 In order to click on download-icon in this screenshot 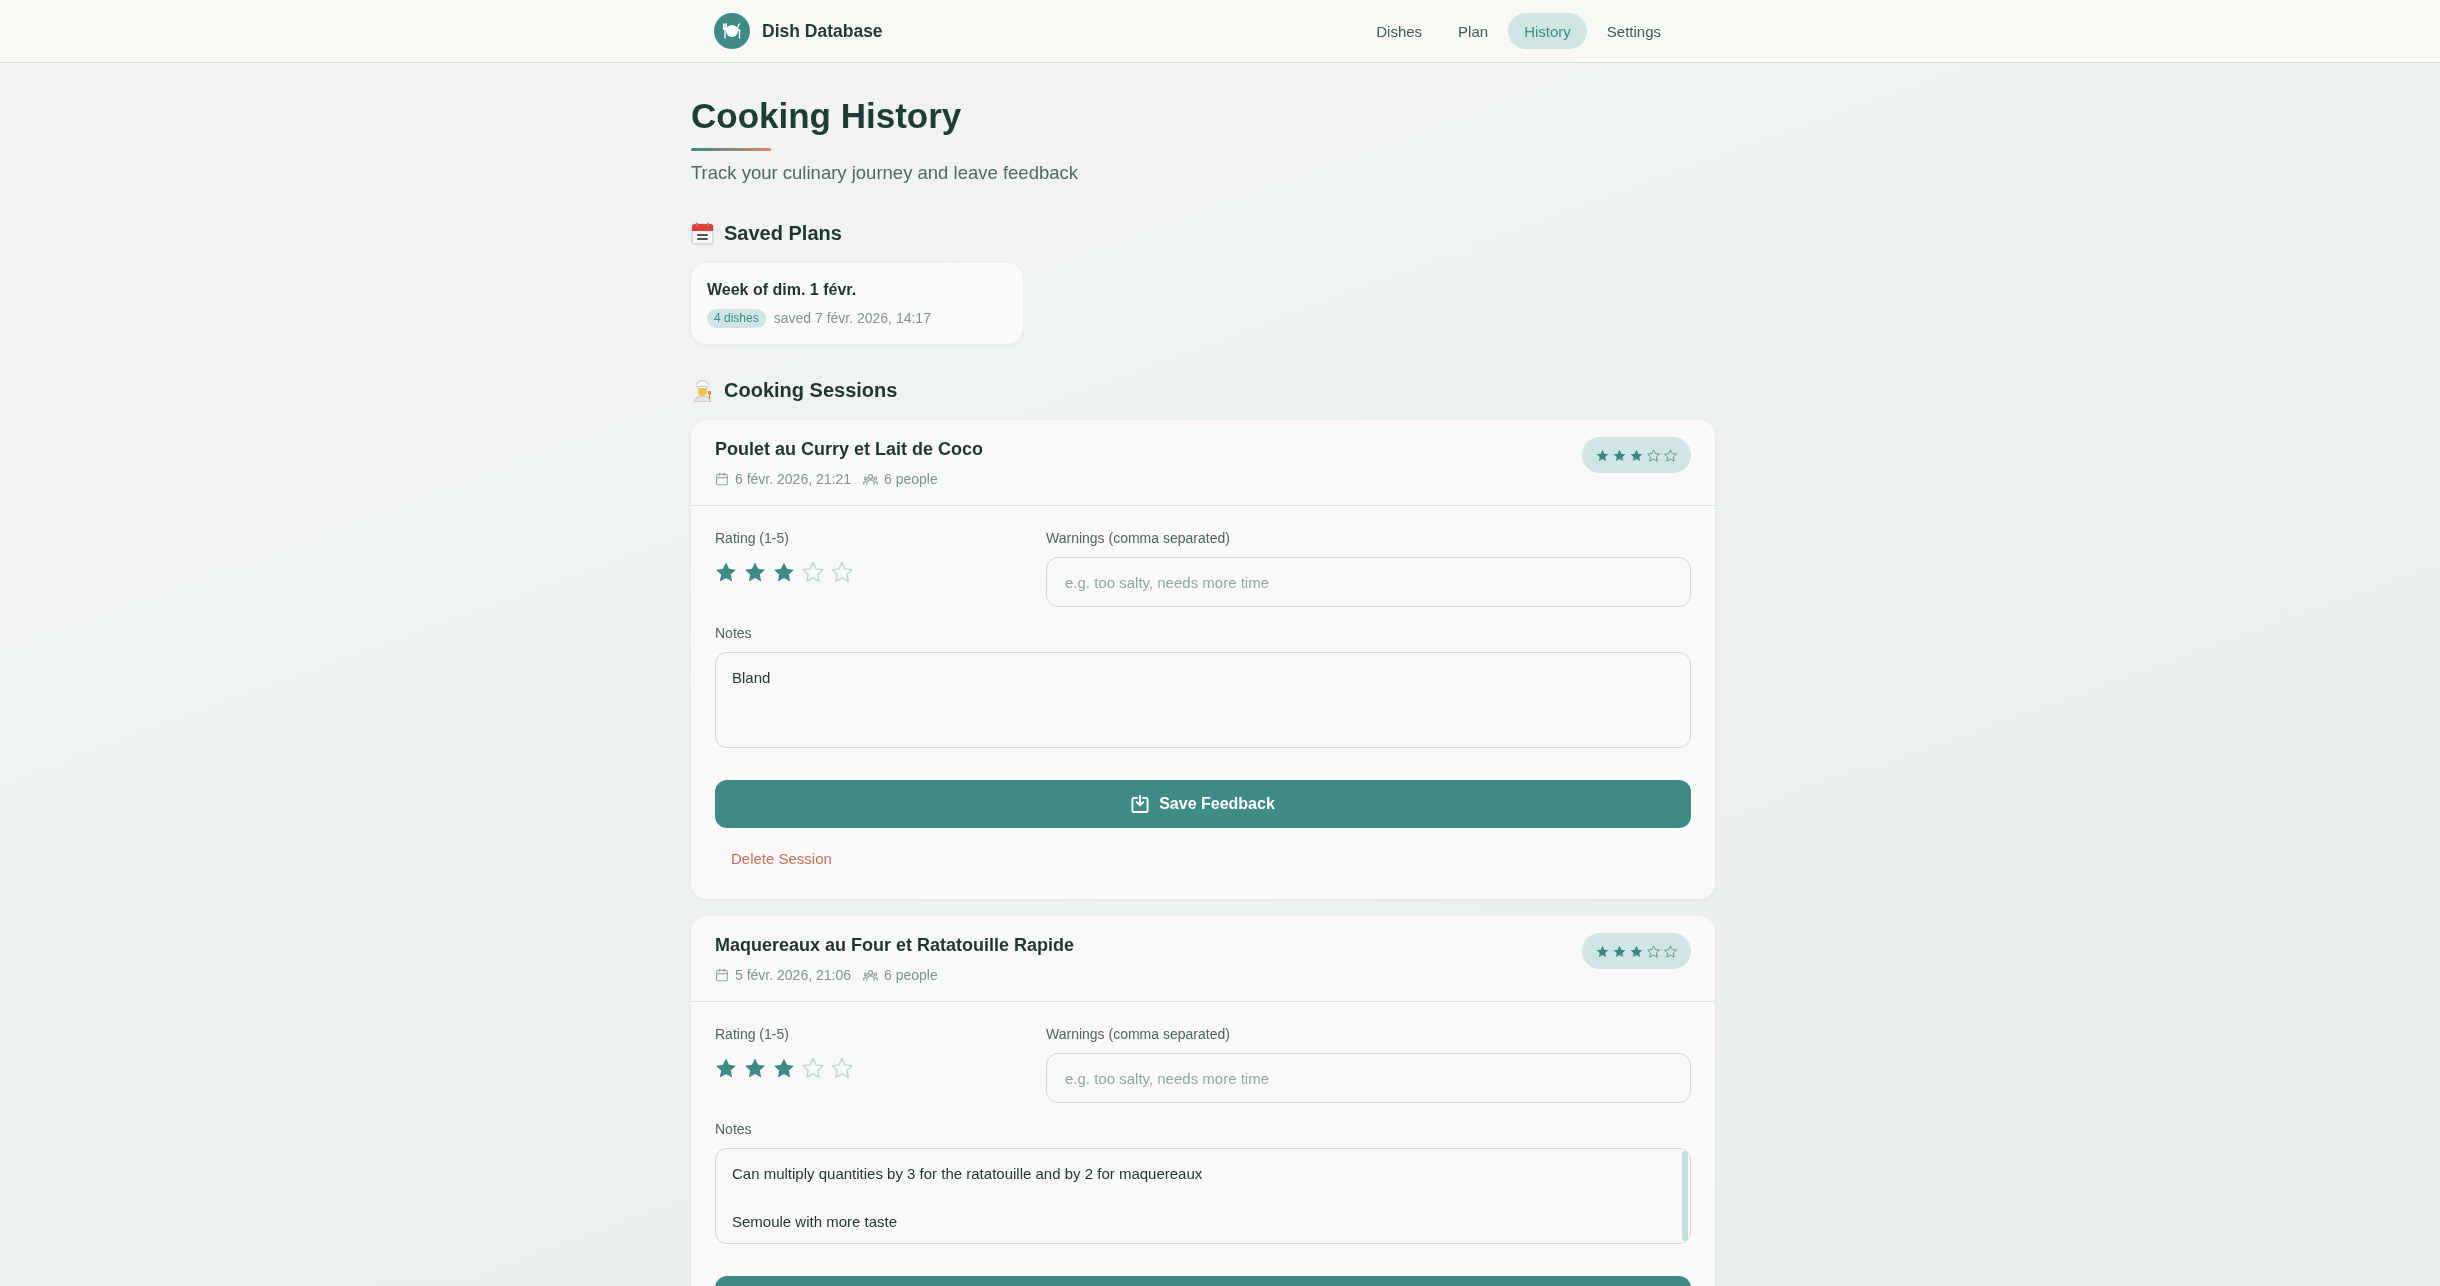, I will do `click(1140, 804)`.